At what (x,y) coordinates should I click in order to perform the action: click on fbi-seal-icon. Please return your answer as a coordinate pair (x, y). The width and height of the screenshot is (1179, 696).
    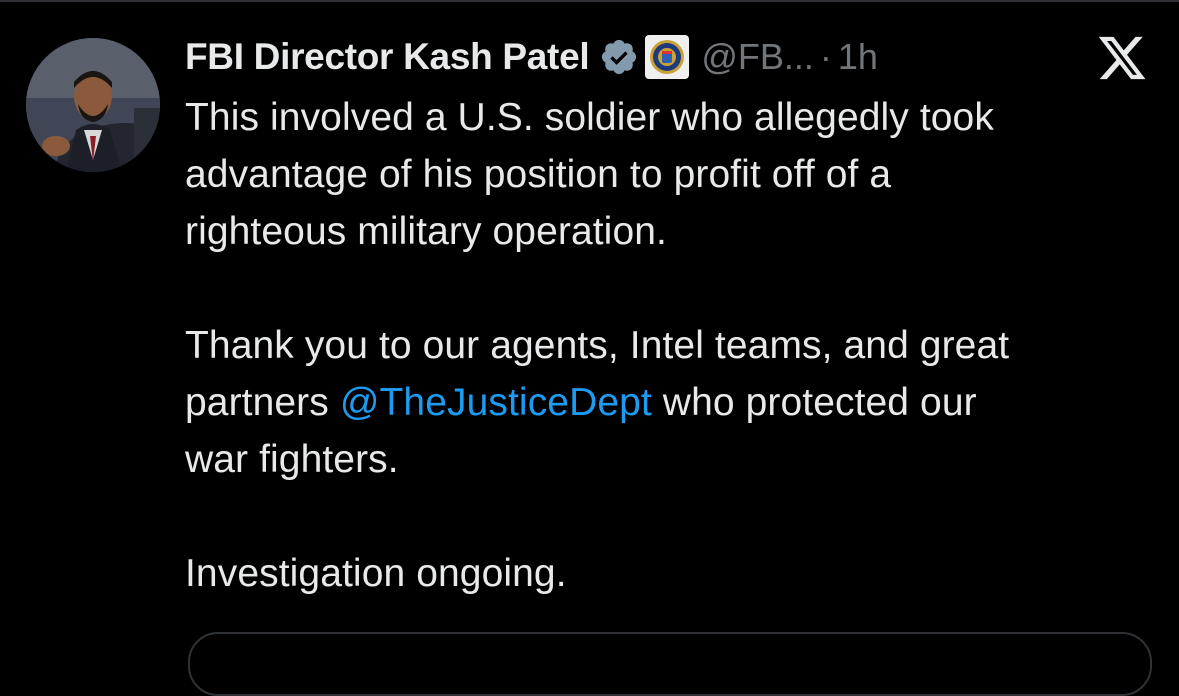
    Looking at the image, I should click on (667, 57).